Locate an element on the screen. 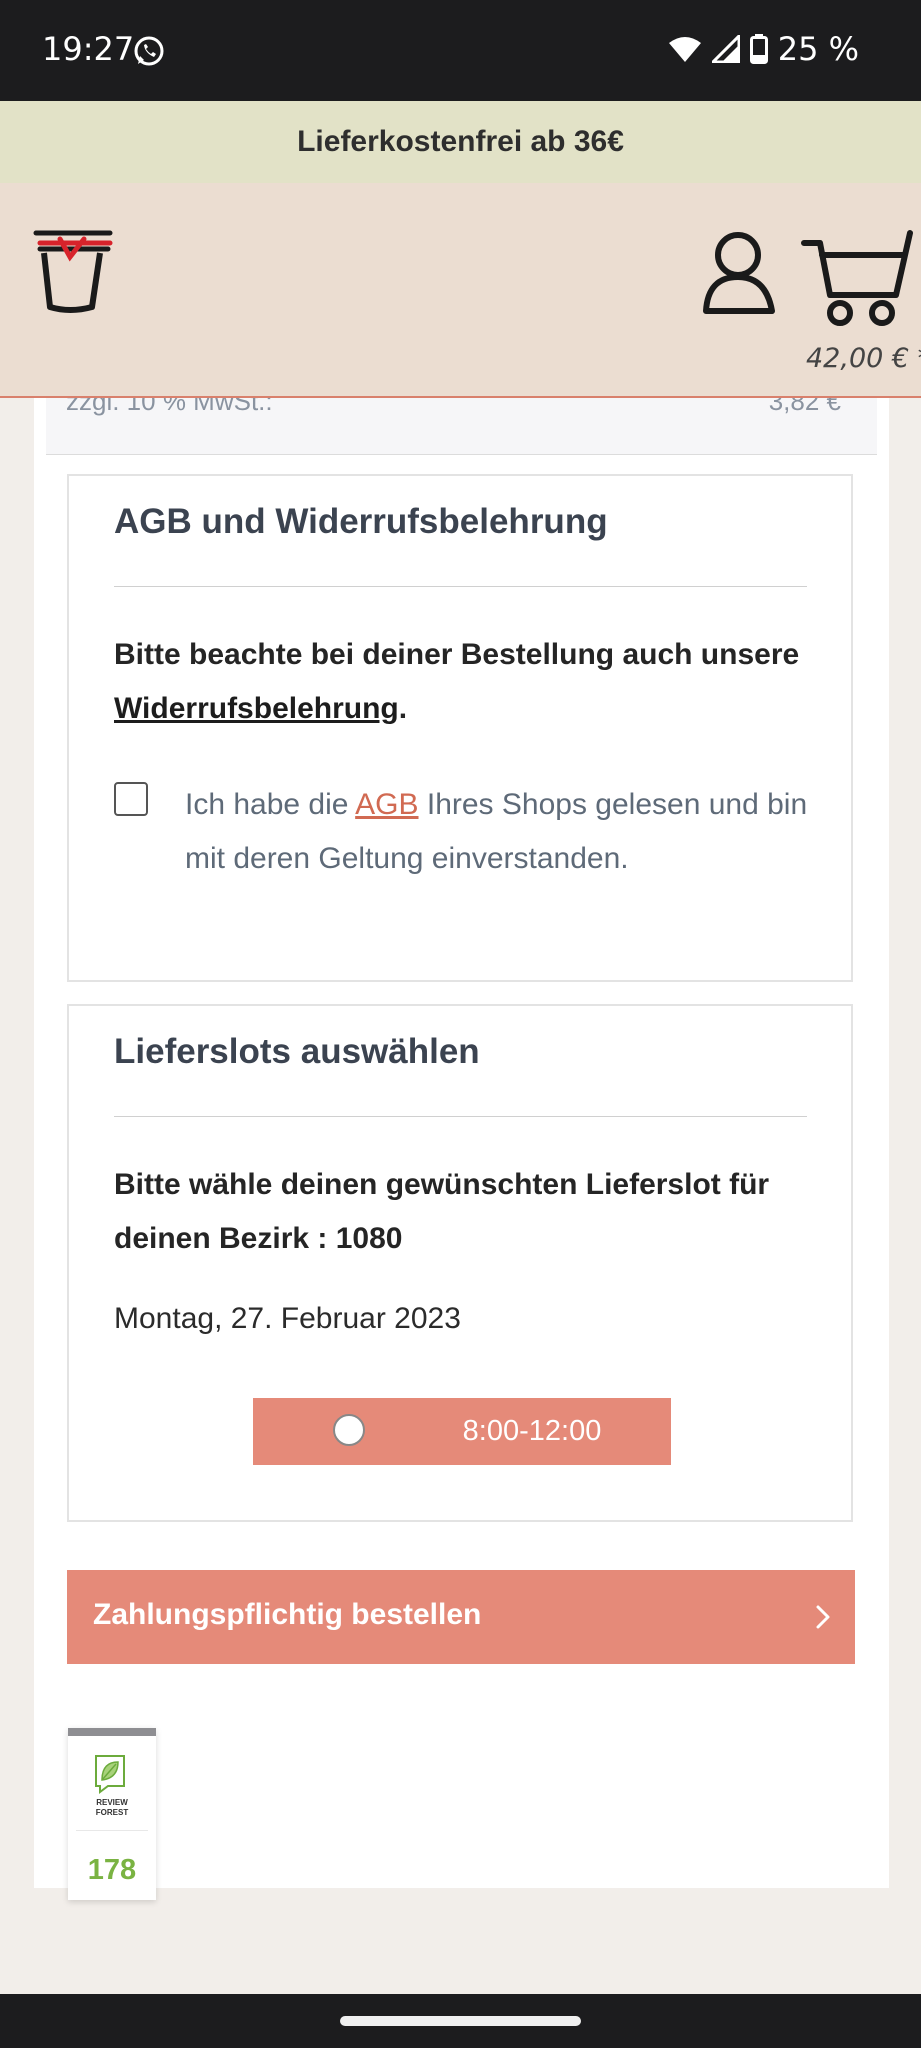 The height and width of the screenshot is (2048, 921). slot-date: Montag, 27. Februar 2023 is located at coordinates (287, 1318).